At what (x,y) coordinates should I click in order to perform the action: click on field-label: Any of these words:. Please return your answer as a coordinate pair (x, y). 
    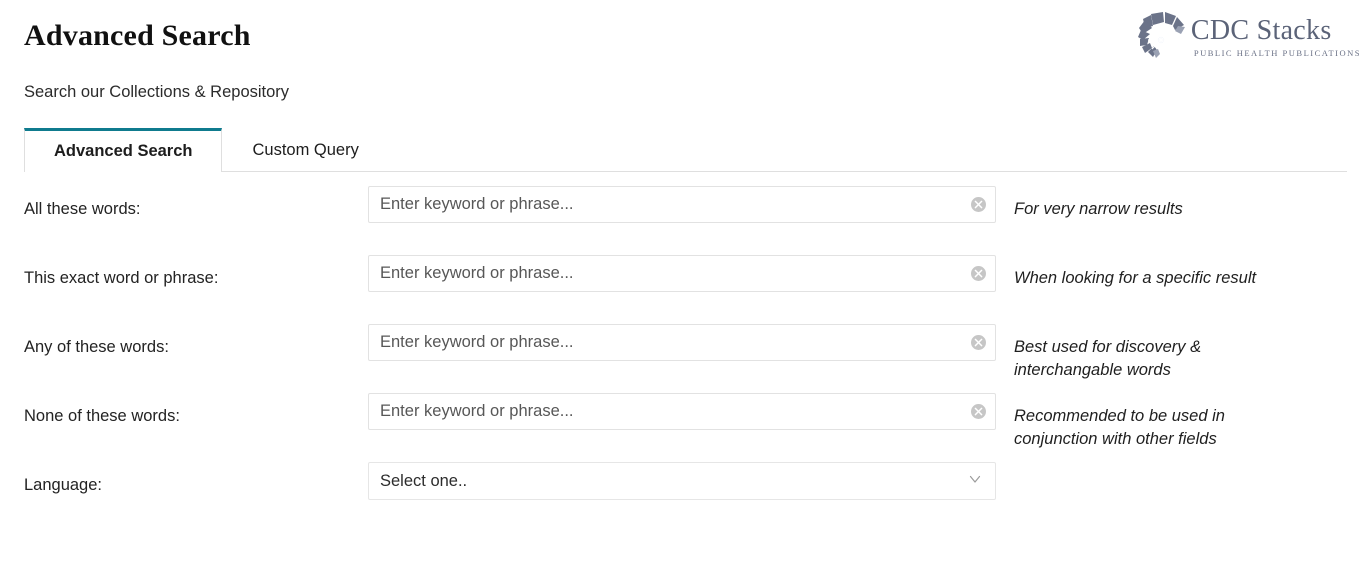
    Looking at the image, I should click on (96, 347).